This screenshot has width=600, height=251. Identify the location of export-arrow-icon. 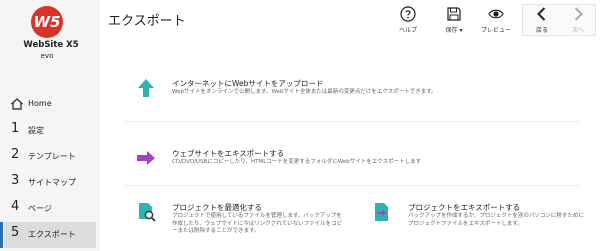
(146, 158).